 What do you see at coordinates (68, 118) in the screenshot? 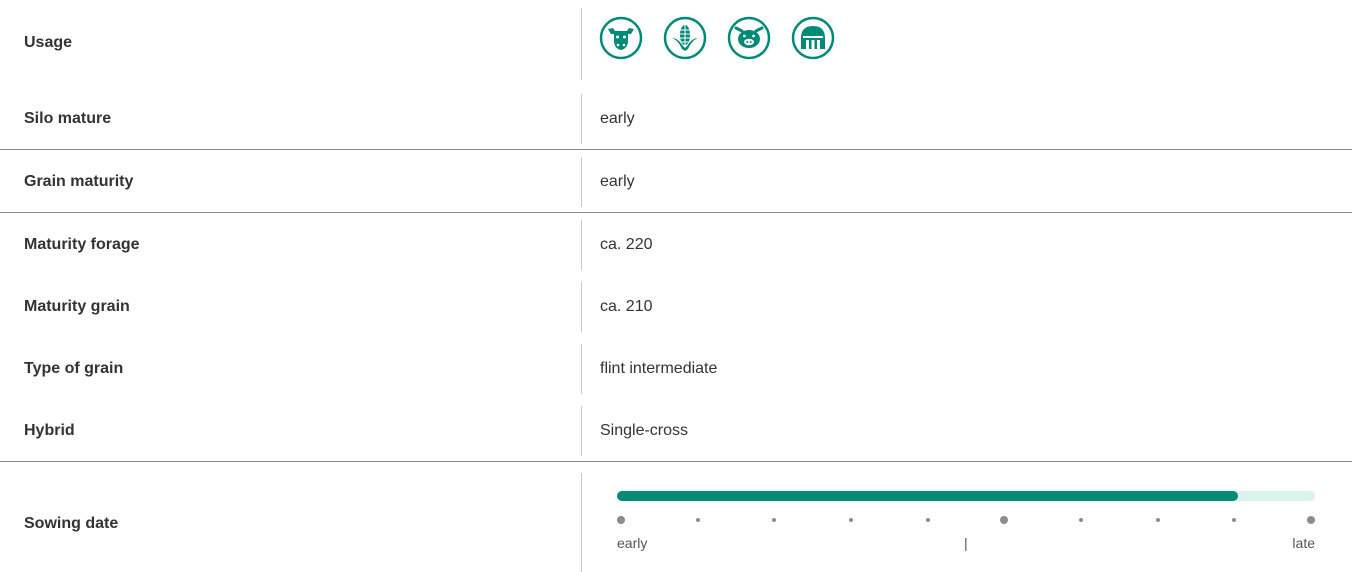
I see `row-label: Silo mature` at bounding box center [68, 118].